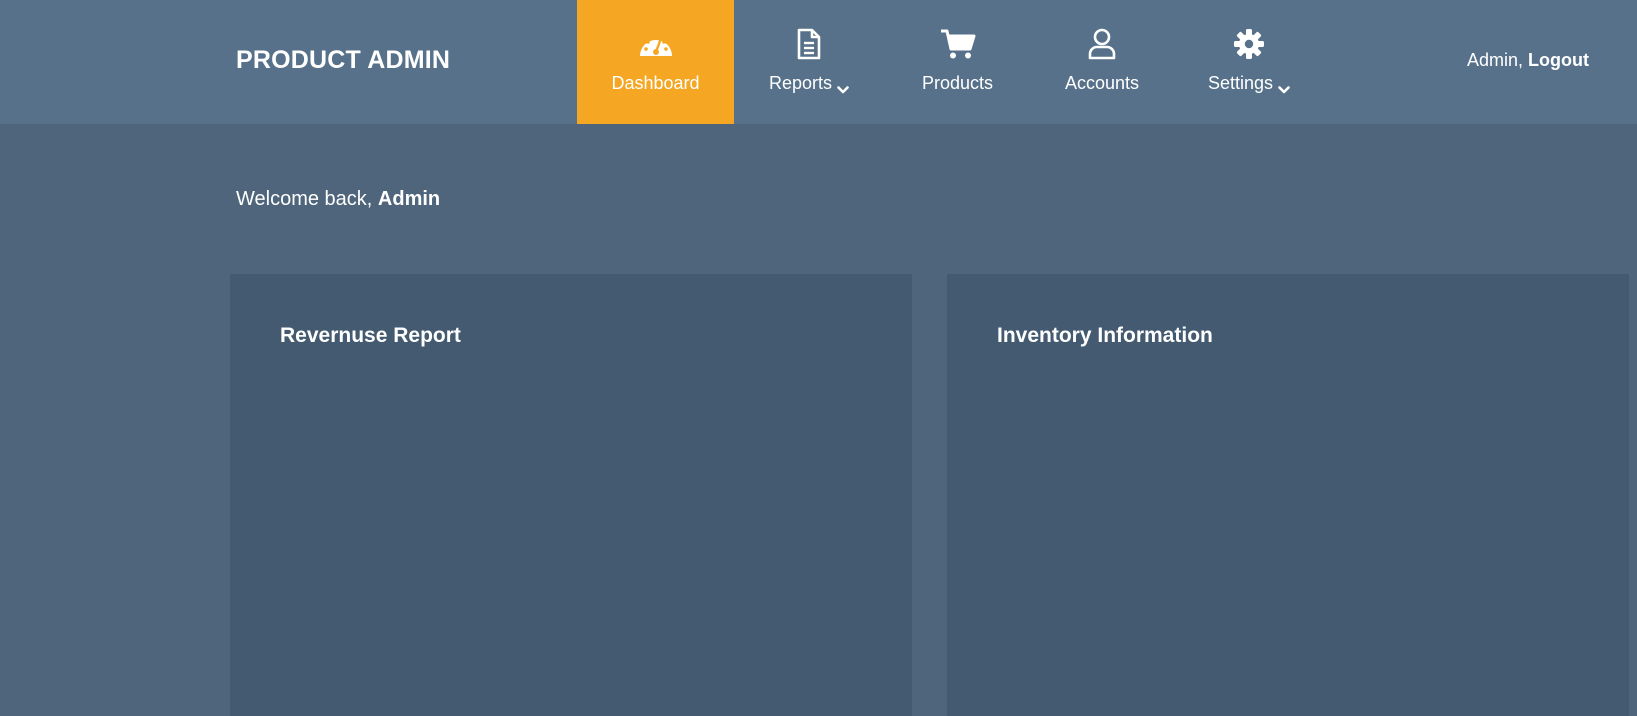 This screenshot has width=1637, height=716. I want to click on panel-title: Inventory Information, so click(1105, 335).